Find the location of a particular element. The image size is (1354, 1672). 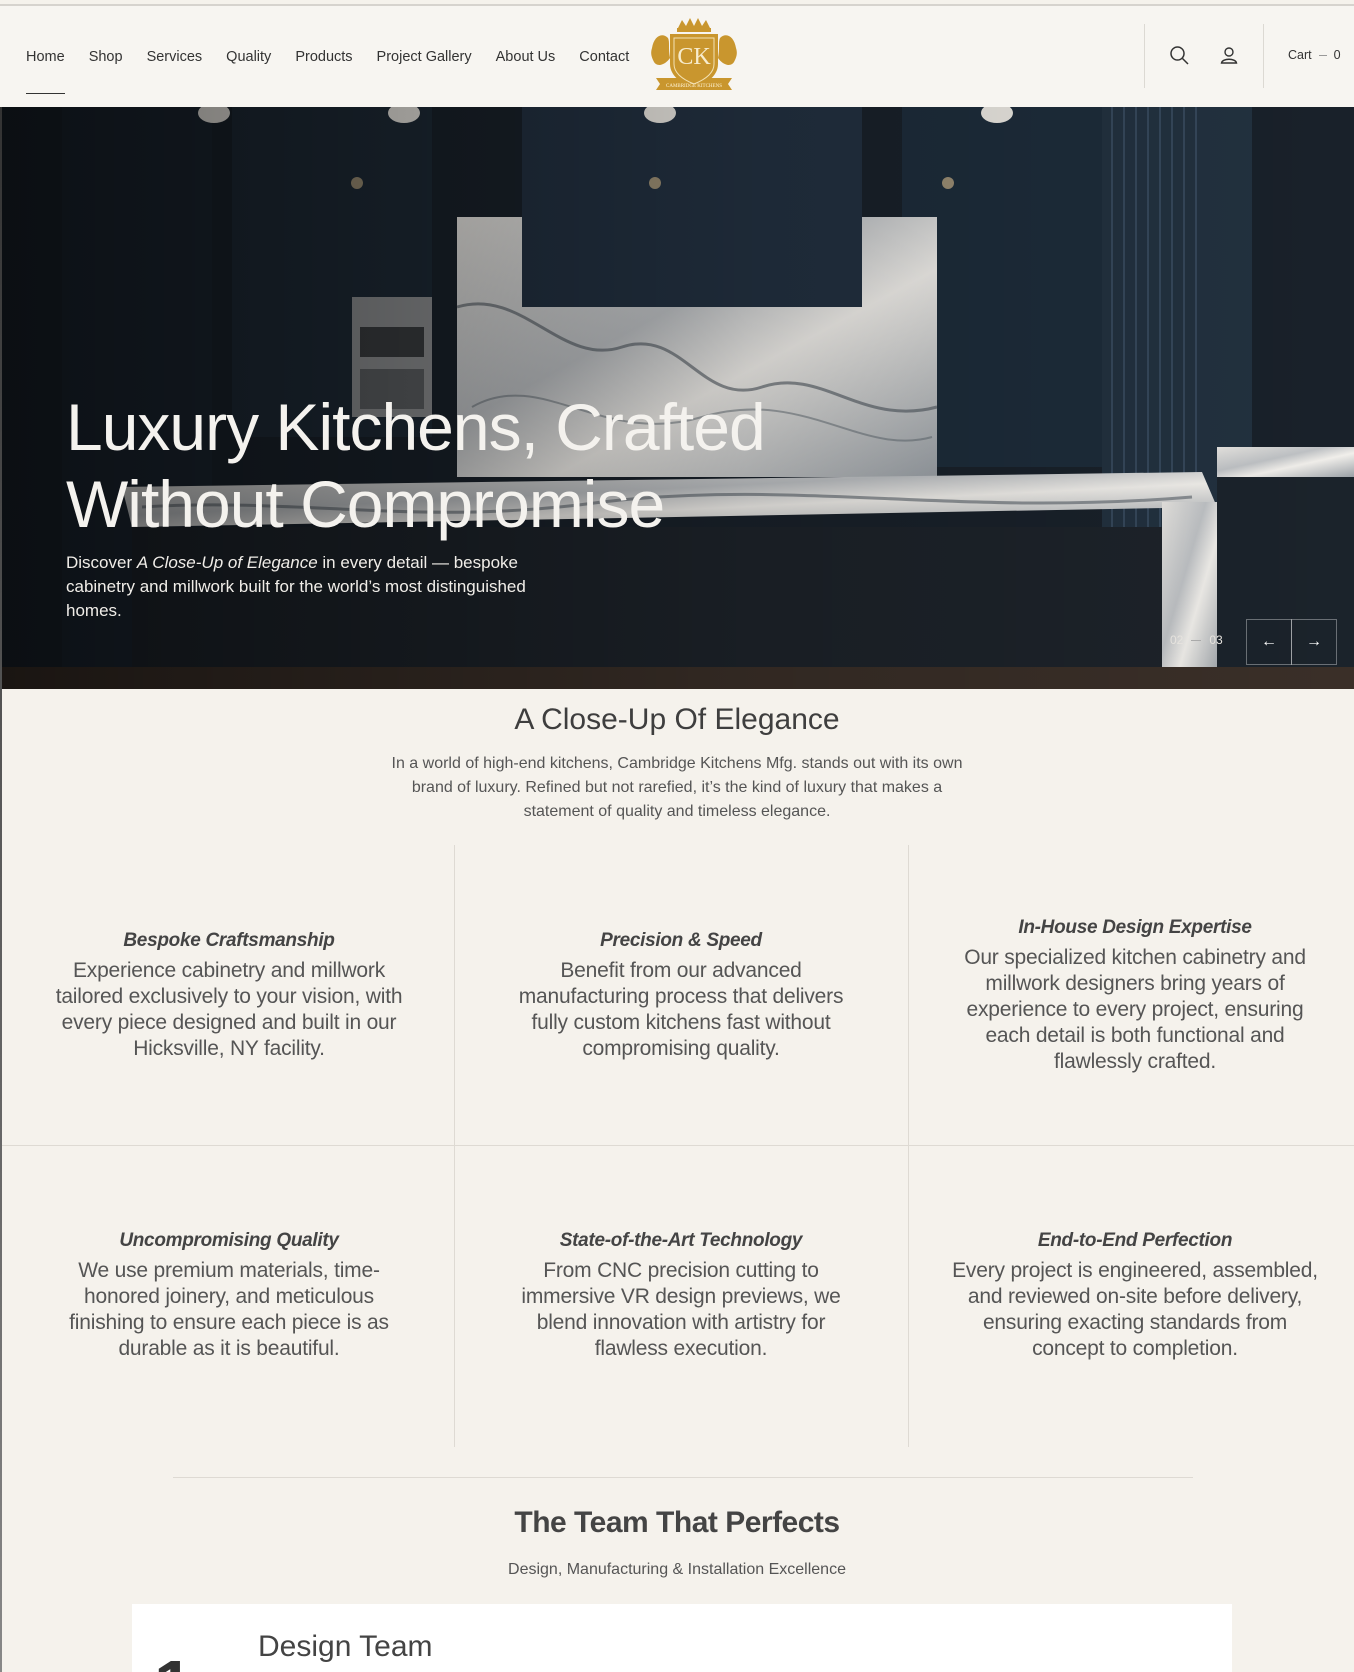

cart-button: Cart 0 is located at coordinates (1314, 55).